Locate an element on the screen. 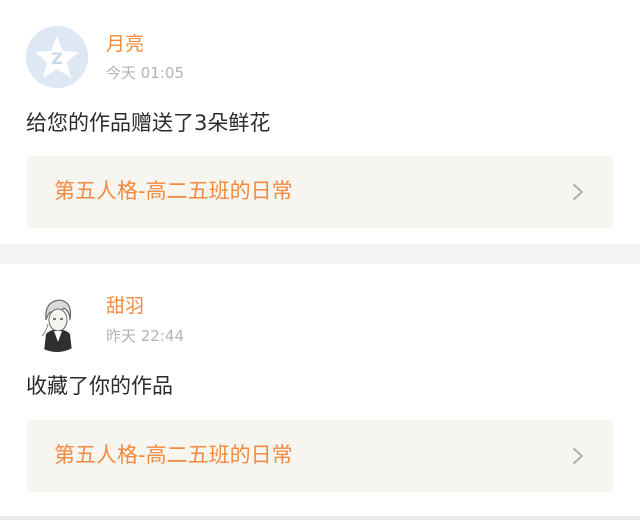  notification-message: 收藏了你的作品 is located at coordinates (99, 386).